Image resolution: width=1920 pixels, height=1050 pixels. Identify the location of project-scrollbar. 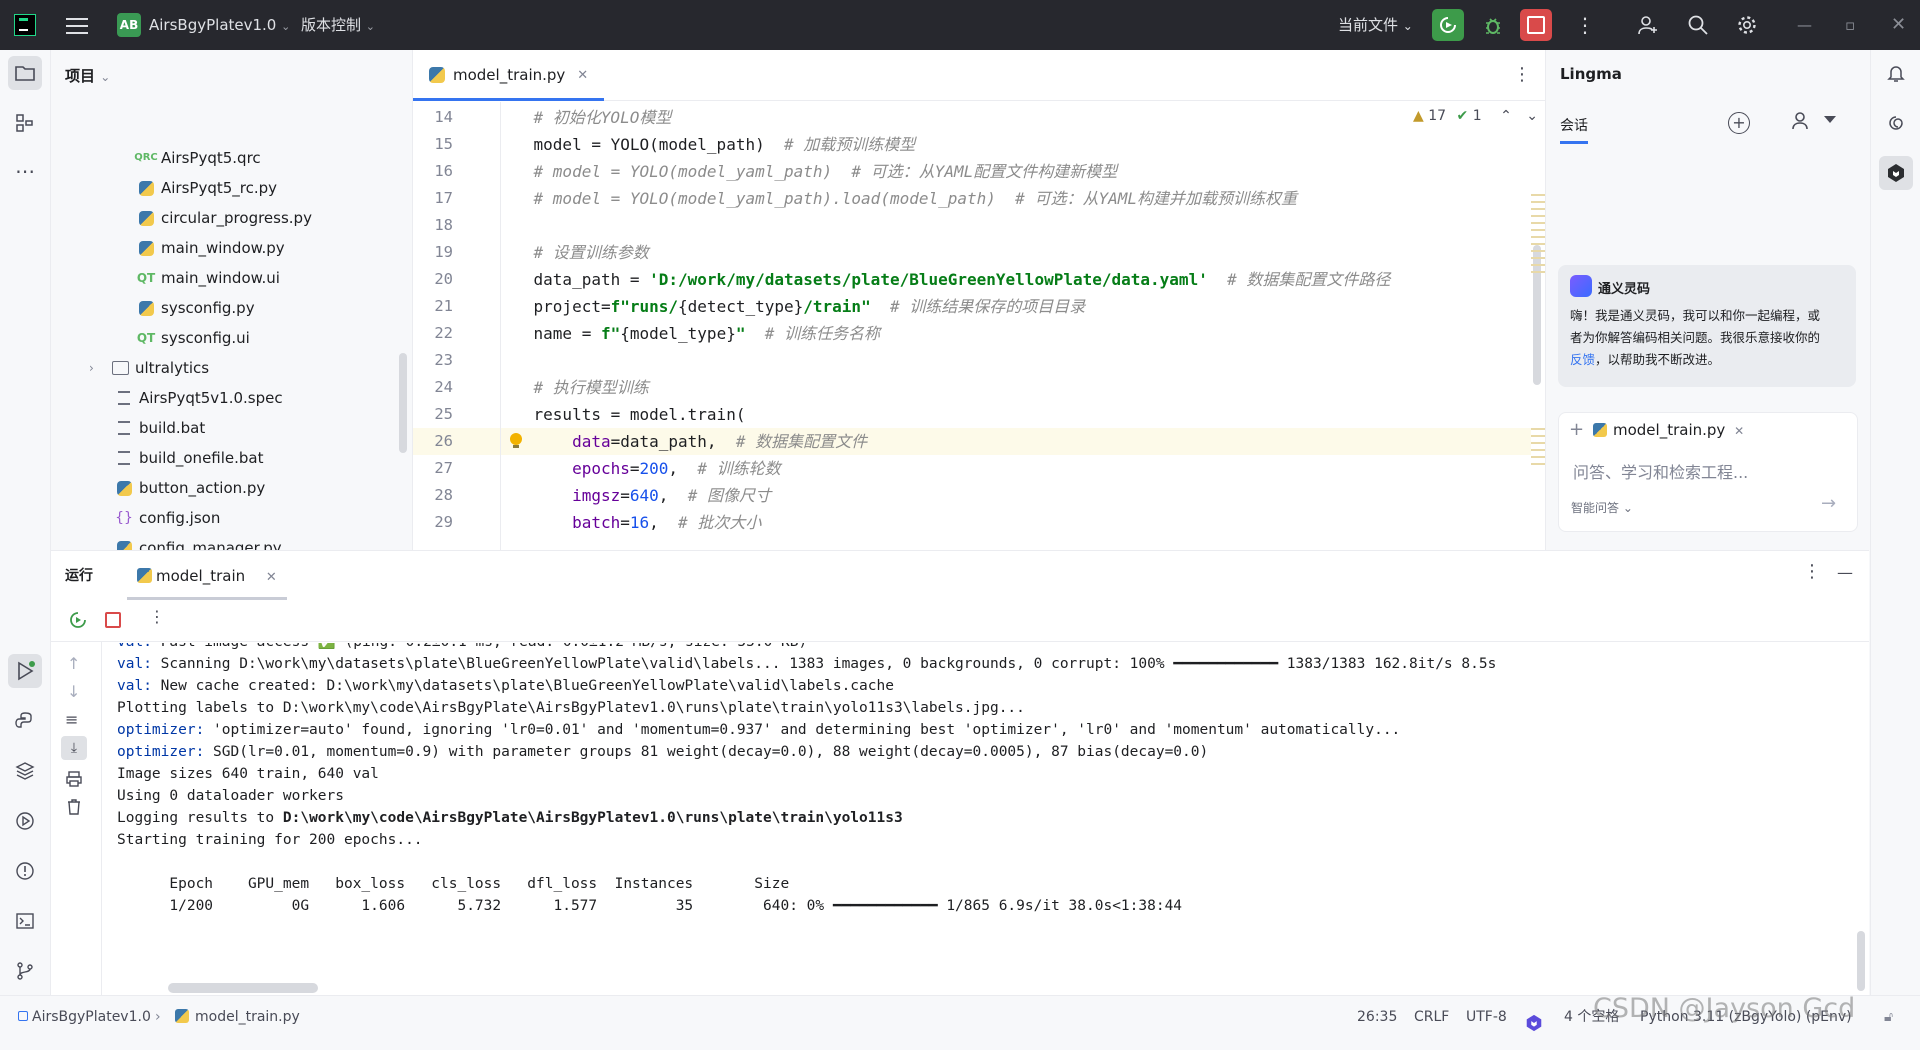
(403, 403).